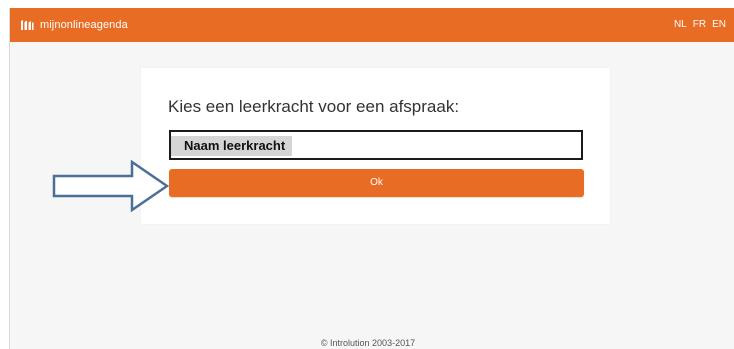  I want to click on footer-copyright: © Introlution 2003-2017, so click(368, 343).